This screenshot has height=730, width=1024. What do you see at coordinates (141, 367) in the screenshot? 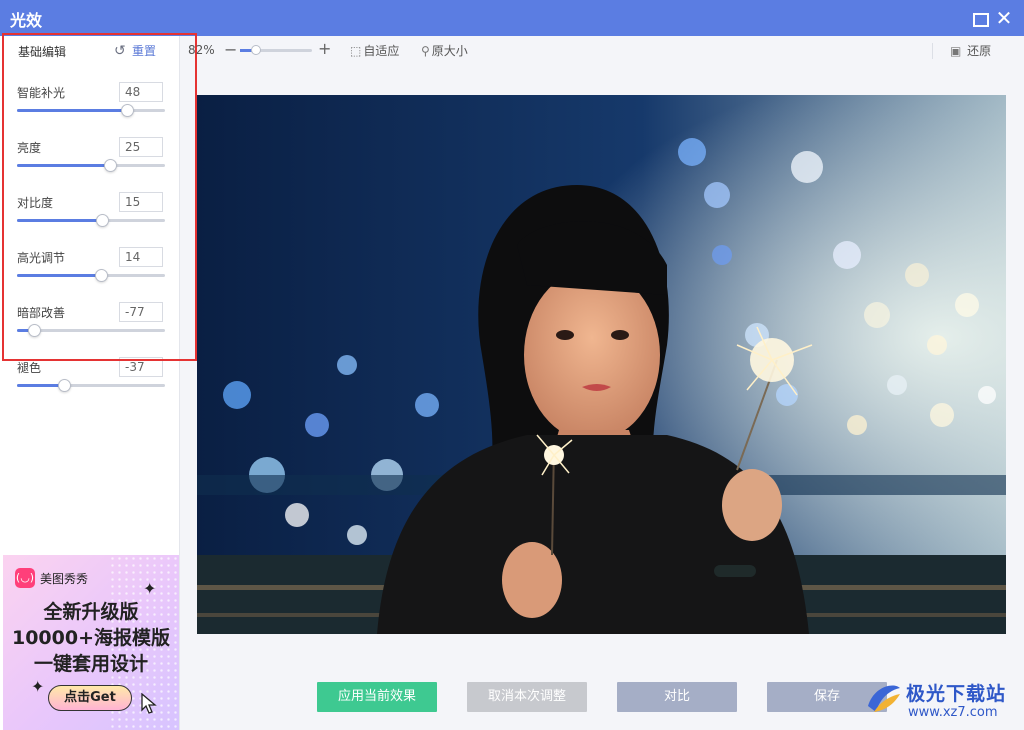
I see `slider-value-input: -37` at bounding box center [141, 367].